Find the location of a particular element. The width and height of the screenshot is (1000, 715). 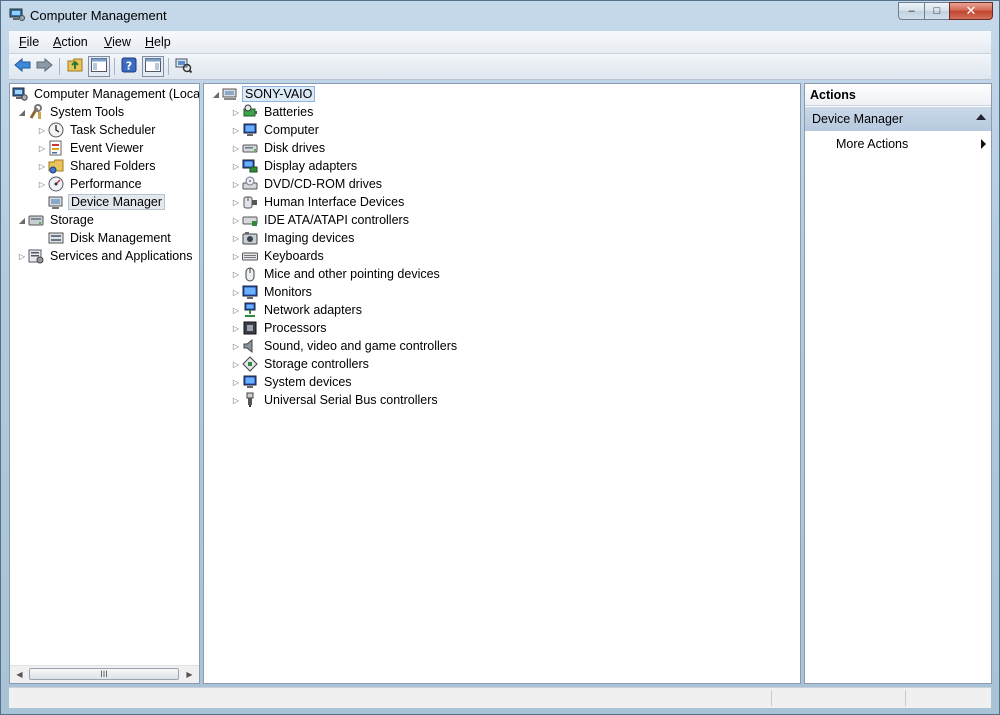

submenu-arrow-icon is located at coordinates (983, 144).